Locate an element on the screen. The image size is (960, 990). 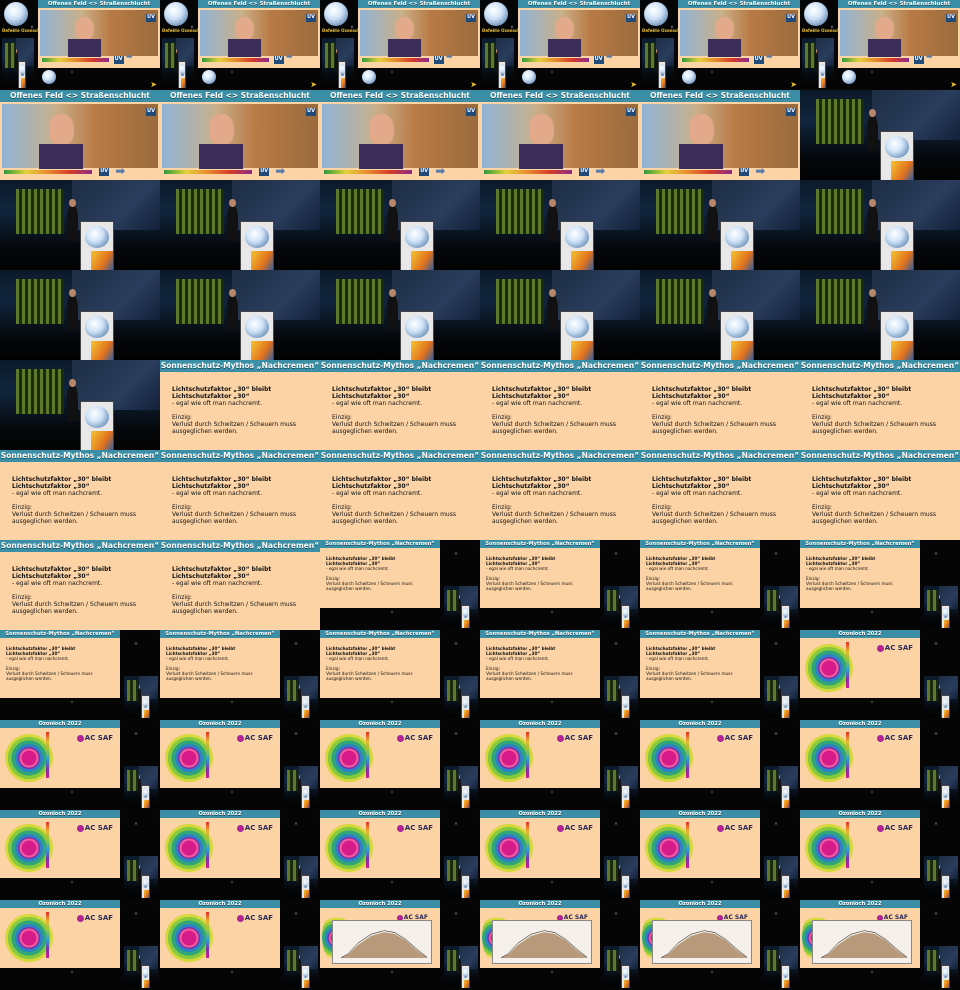
speaker-face is located at coordinates (701, 129).